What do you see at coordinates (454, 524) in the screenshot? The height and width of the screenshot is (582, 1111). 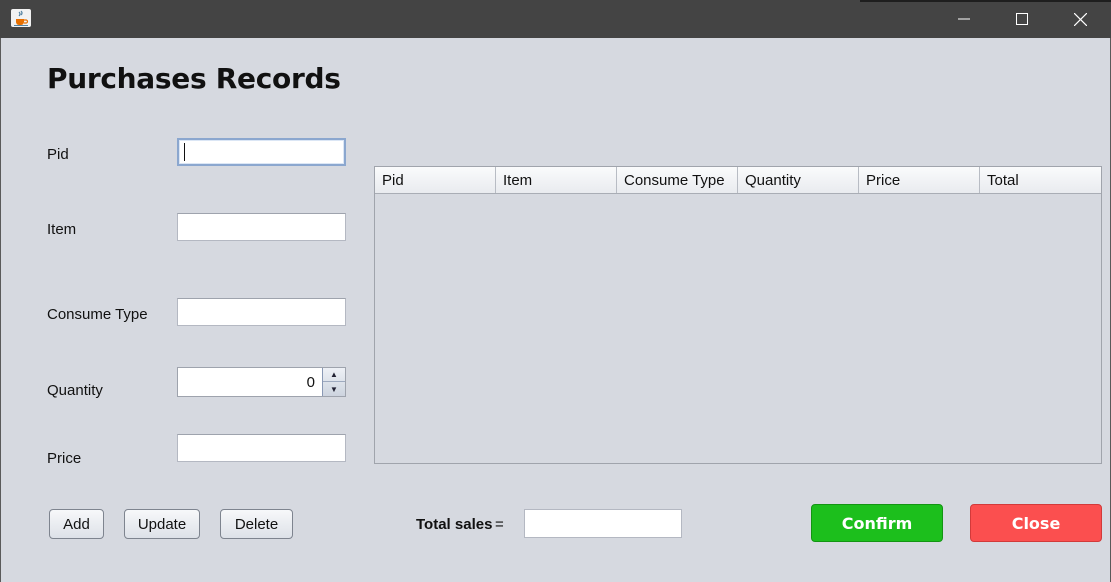 I see `total-sales-label: Total sales` at bounding box center [454, 524].